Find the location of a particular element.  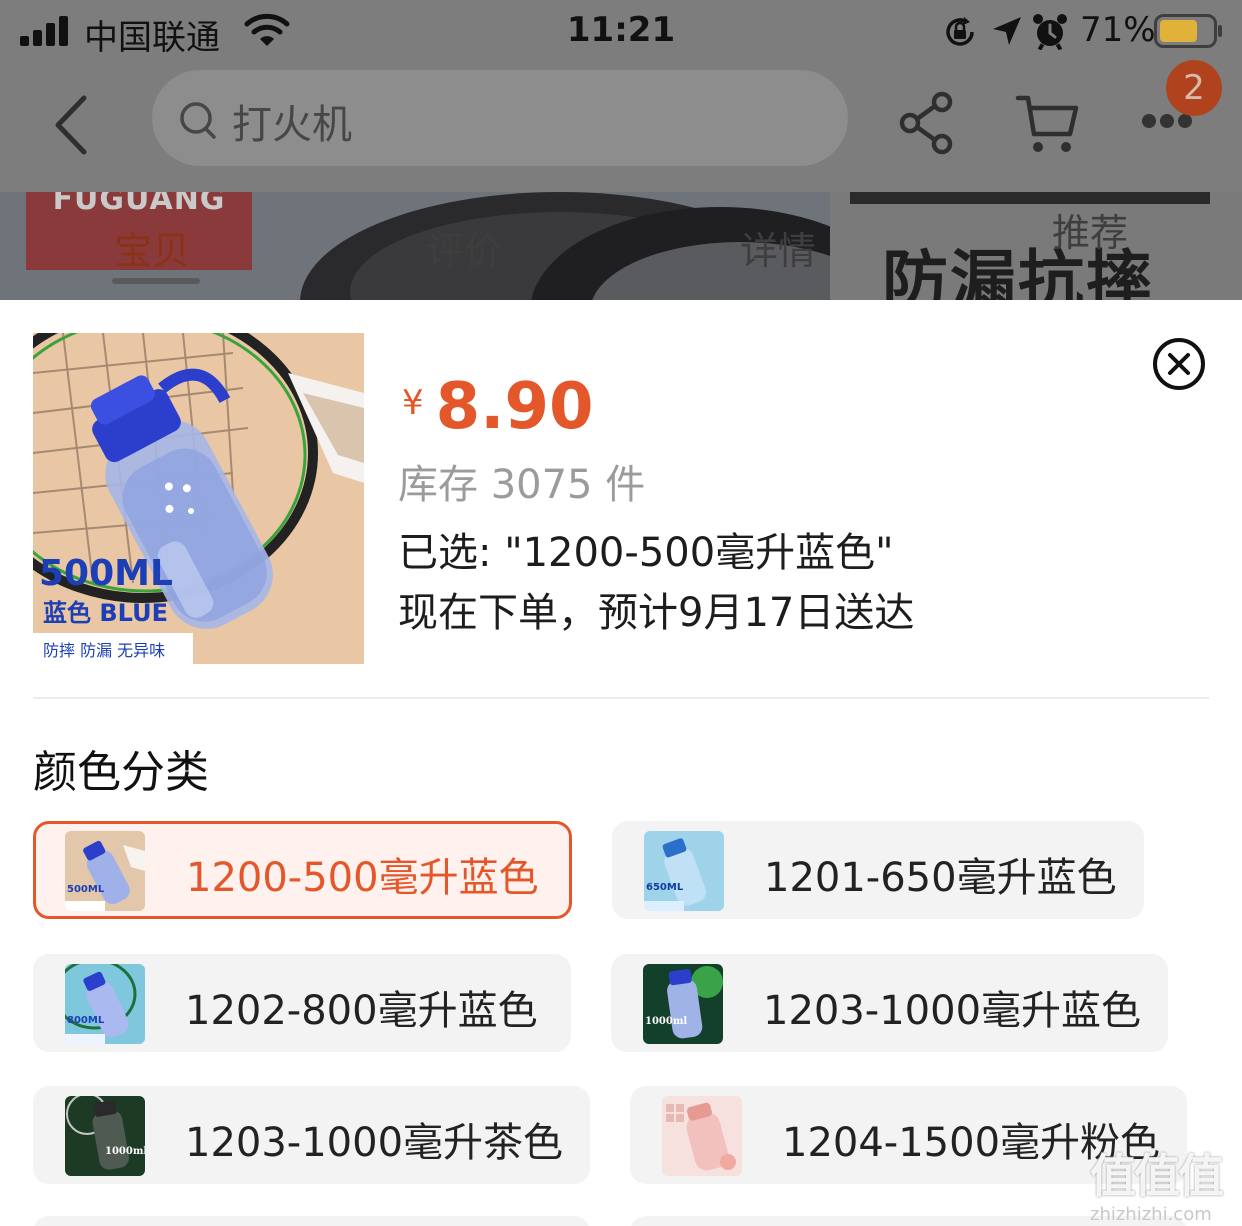

cart-count-badge: 2 is located at coordinates (1194, 88).